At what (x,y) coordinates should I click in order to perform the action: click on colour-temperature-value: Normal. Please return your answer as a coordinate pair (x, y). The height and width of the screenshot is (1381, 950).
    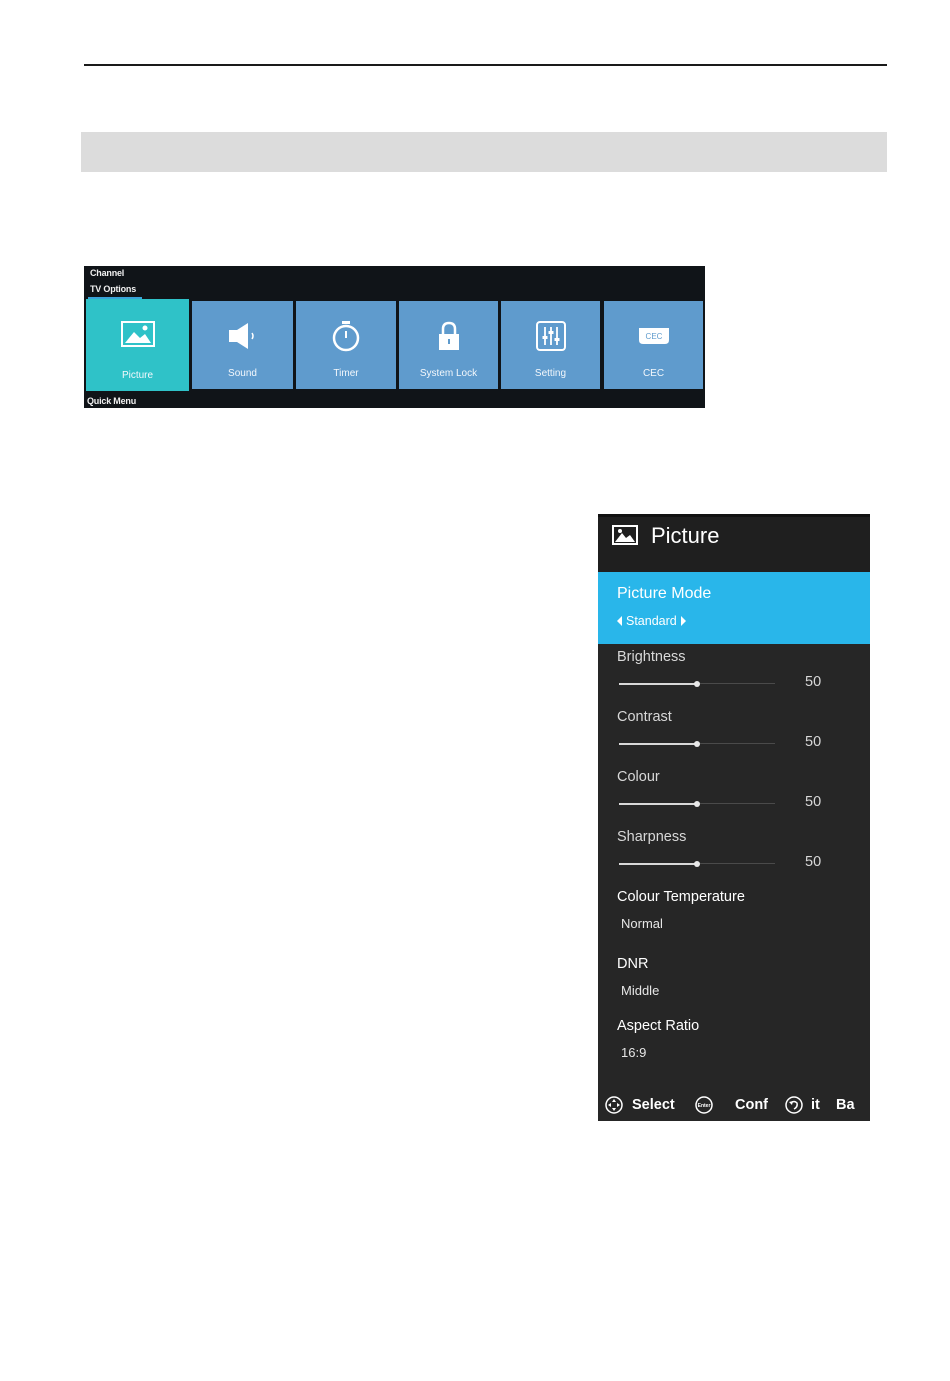
    Looking at the image, I should click on (642, 923).